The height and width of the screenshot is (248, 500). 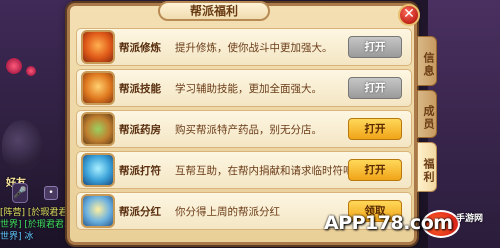 I want to click on dividend-icon, so click(x=98, y=211).